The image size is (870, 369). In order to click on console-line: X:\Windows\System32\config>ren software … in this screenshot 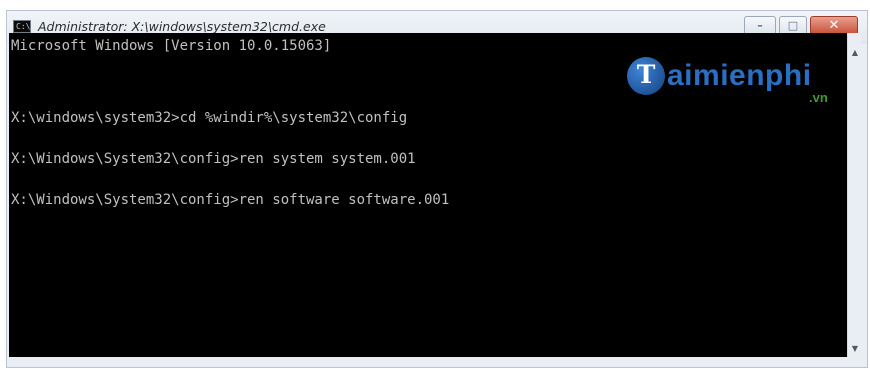, I will do `click(230, 200)`.